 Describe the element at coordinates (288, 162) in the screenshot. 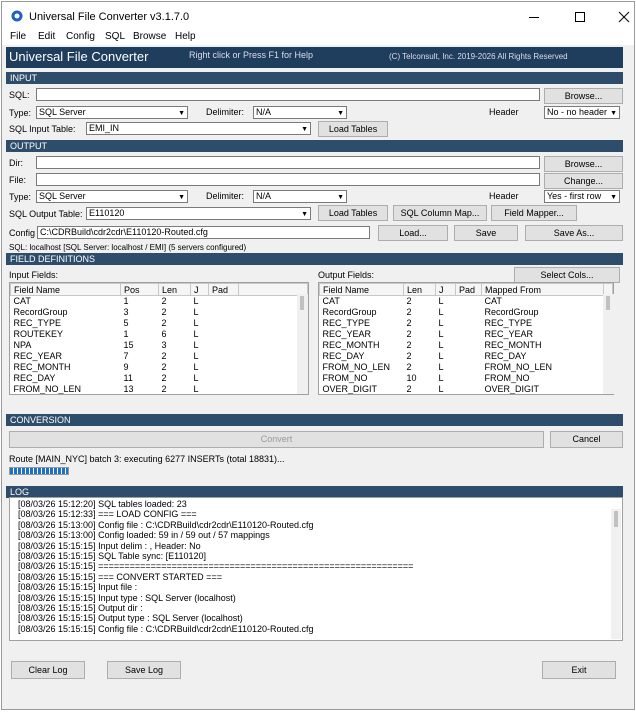

I see `output-dir-input` at that location.